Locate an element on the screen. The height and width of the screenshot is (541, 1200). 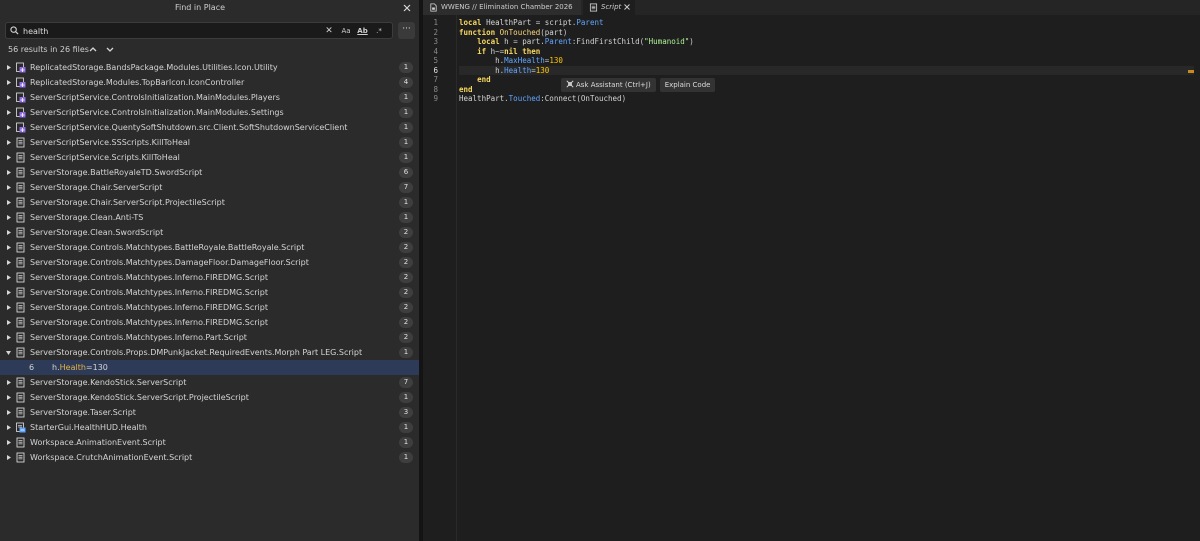
result-file-row: ServerStorage.KendoStick.ServerScript 7 is located at coordinates (209, 382).